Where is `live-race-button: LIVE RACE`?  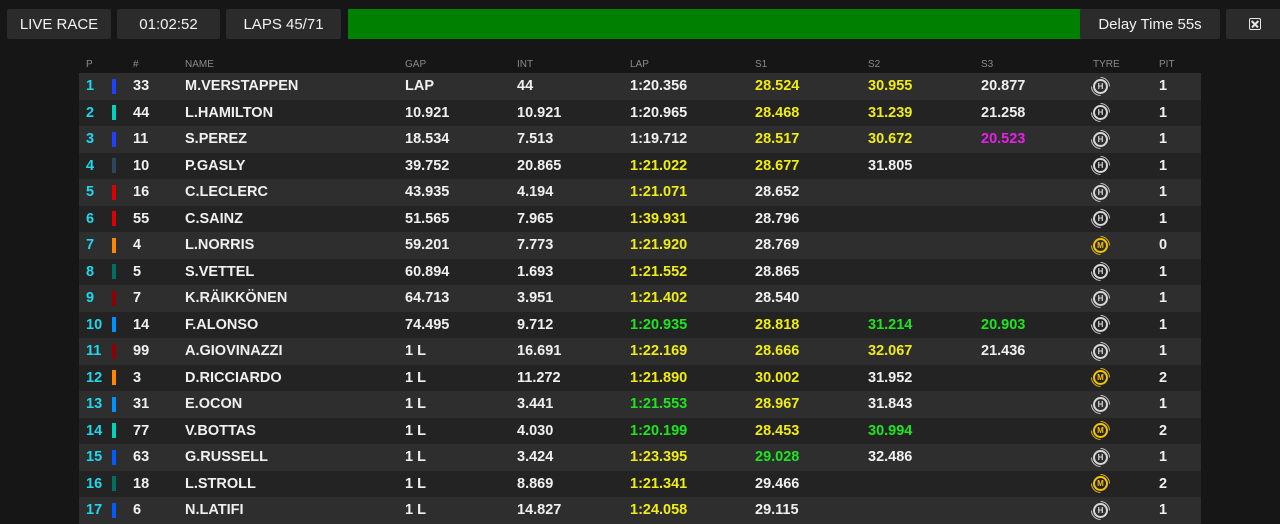
live-race-button: LIVE RACE is located at coordinates (59, 24).